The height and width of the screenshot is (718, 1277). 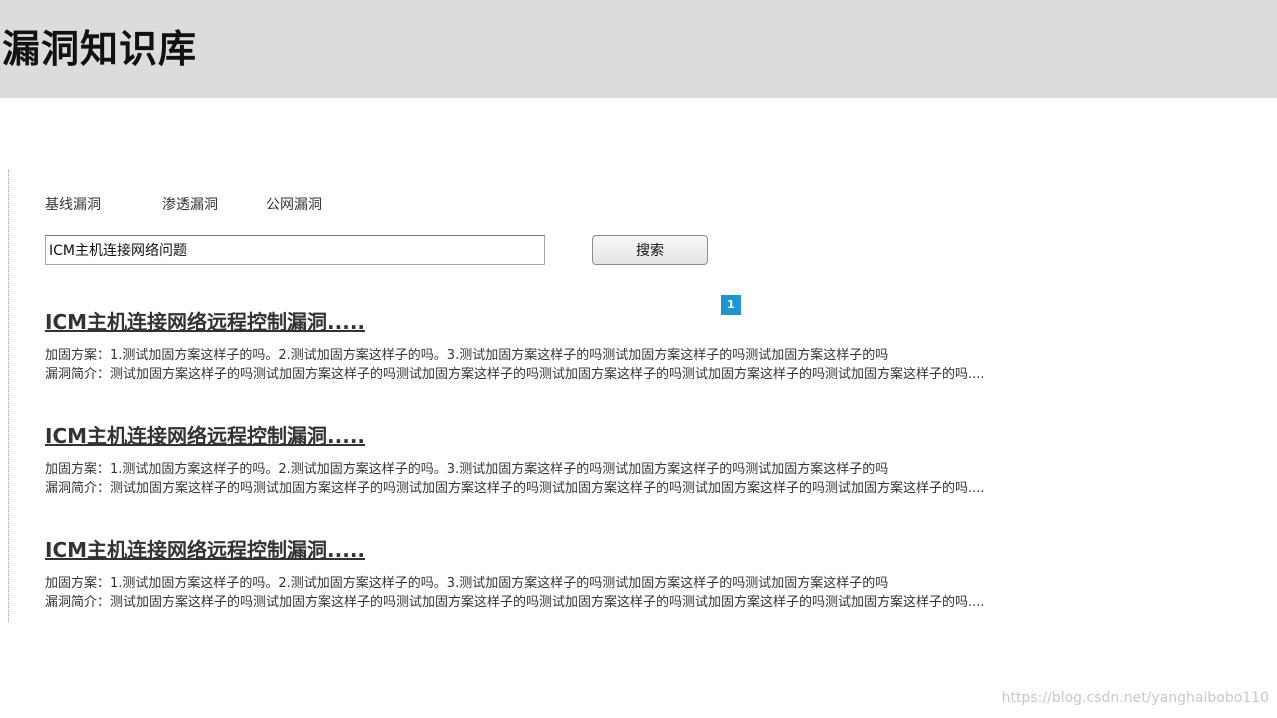 I want to click on tab-penetration-vulnerabilities: 渗透漏洞, so click(x=190, y=204).